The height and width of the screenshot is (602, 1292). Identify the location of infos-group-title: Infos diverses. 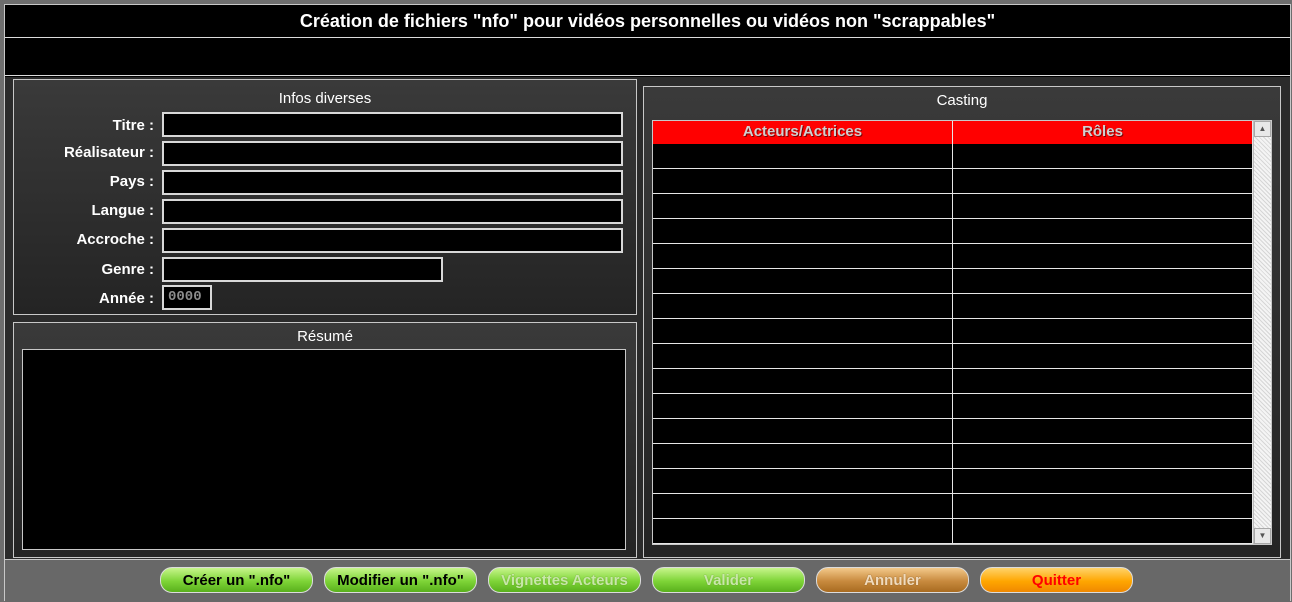
(325, 98).